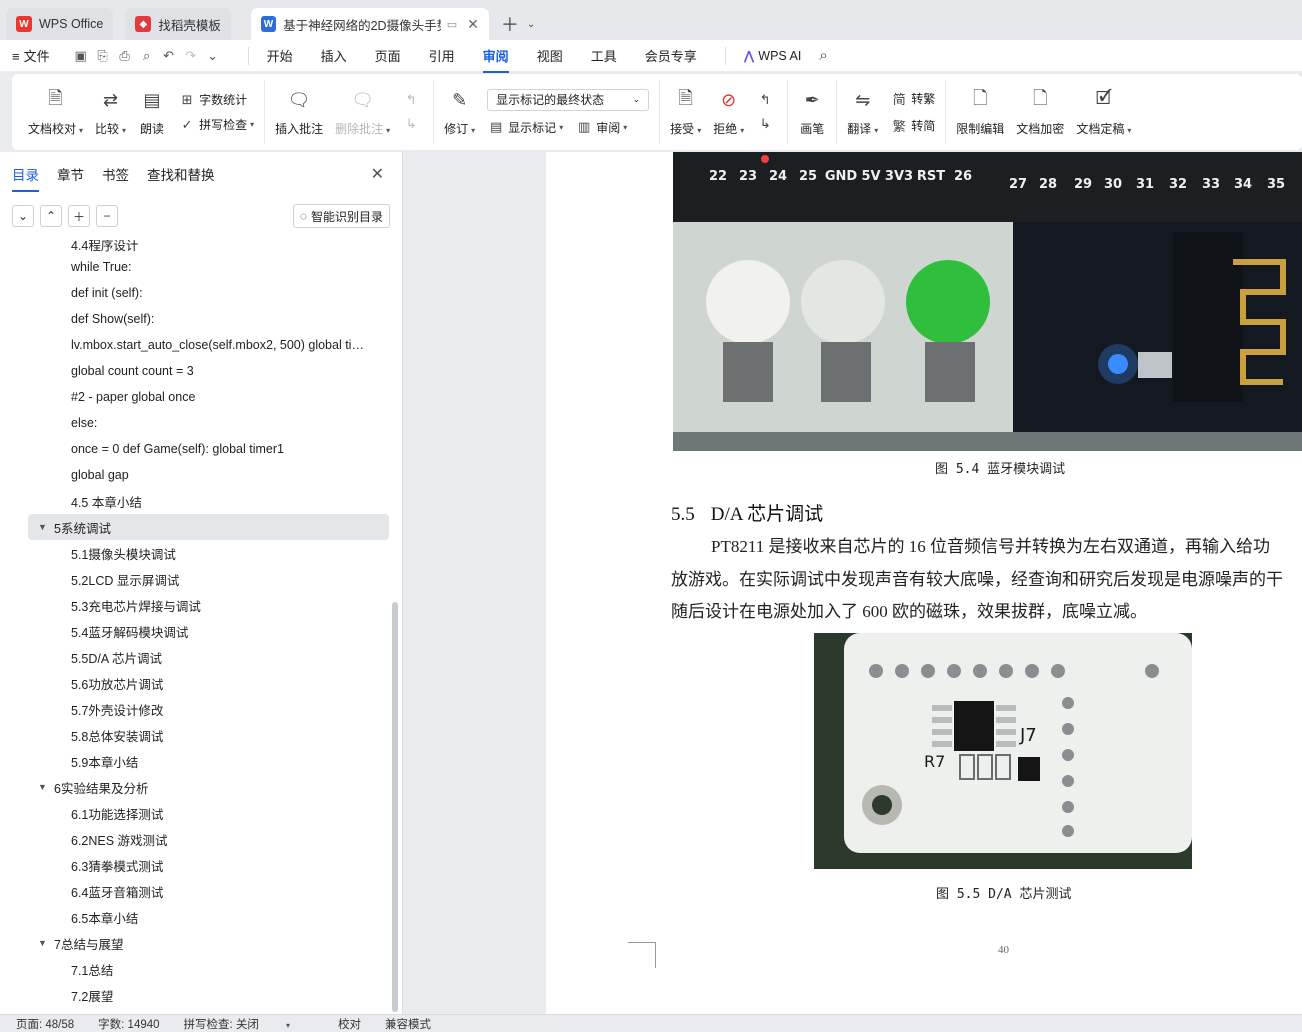 The width and height of the screenshot is (1302, 1032). Describe the element at coordinates (191, 56) in the screenshot. I see `redo-icon: ↷` at that location.